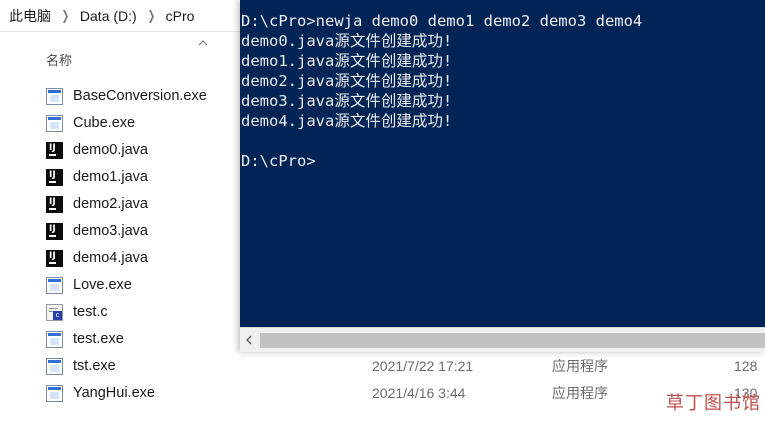 The image size is (765, 435). I want to click on breadcrumb-item-cpro: cPro, so click(180, 16).